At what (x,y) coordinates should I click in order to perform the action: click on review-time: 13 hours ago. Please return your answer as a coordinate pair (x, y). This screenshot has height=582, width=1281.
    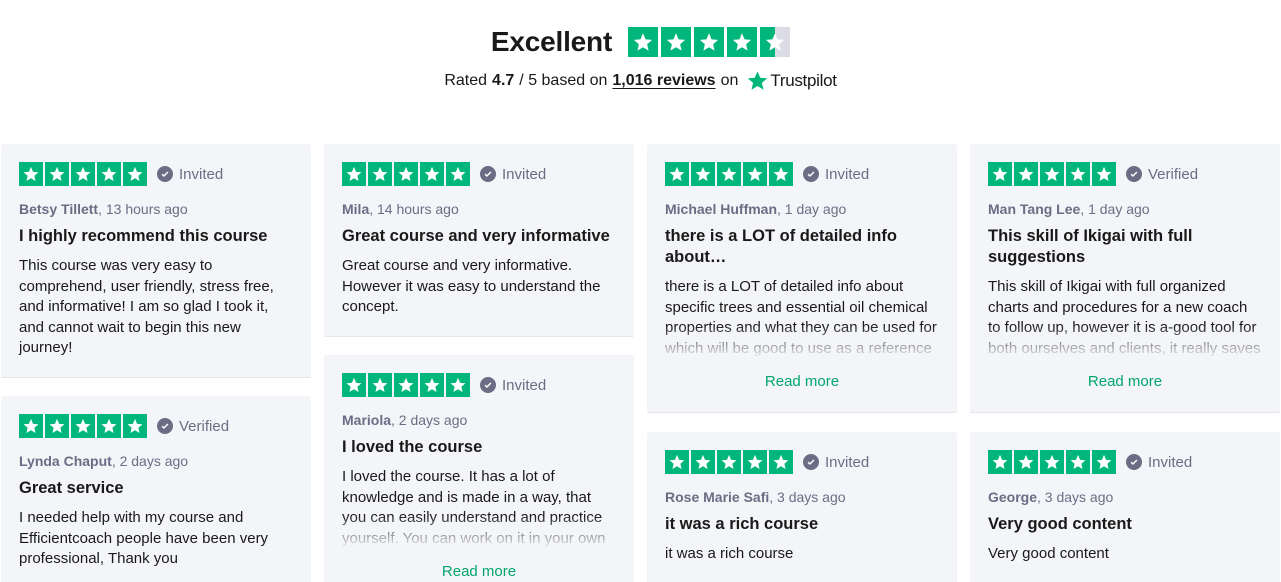
    Looking at the image, I should click on (146, 209).